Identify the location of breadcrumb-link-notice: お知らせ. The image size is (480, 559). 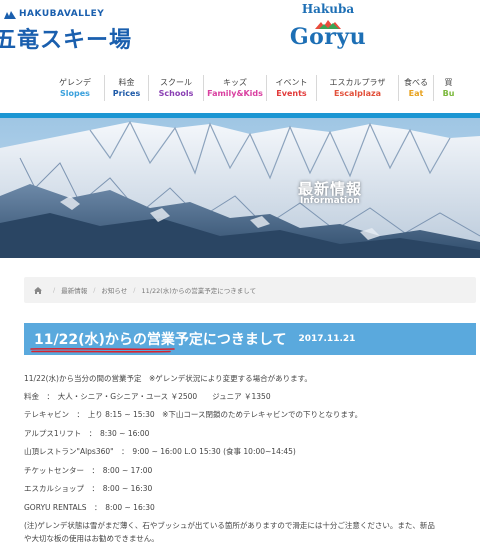
(114, 290).